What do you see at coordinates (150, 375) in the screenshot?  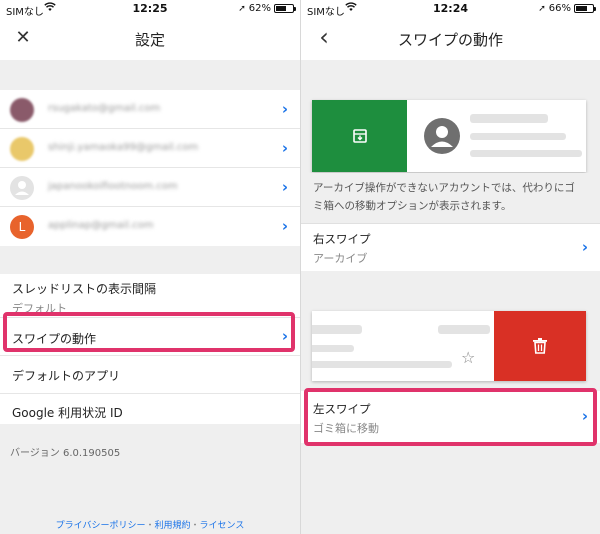 I see `default-apps-row: デフォルトのアプリ` at bounding box center [150, 375].